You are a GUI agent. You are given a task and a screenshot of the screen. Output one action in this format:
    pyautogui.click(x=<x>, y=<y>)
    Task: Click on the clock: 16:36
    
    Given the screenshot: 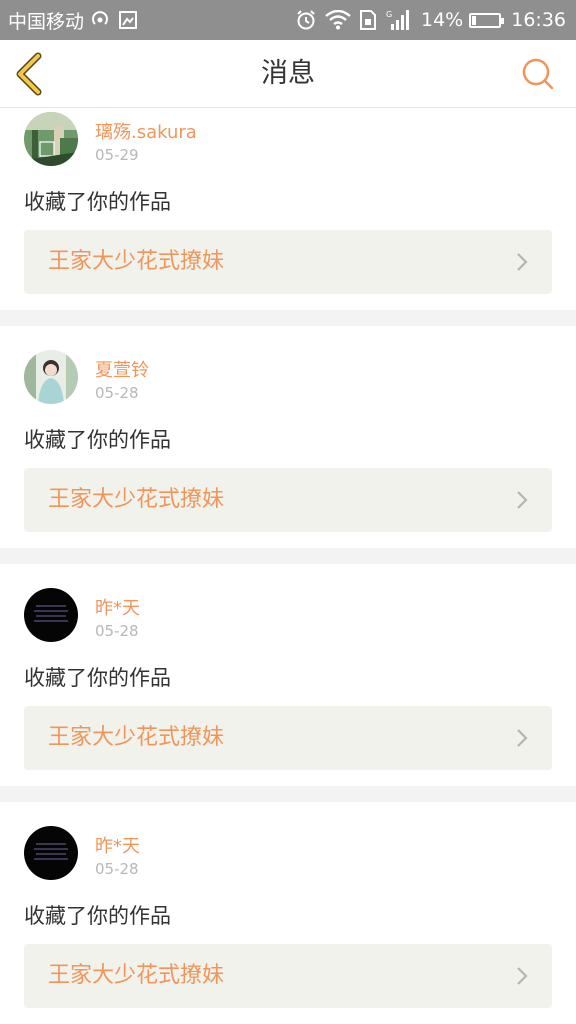 What is the action you would take?
    pyautogui.click(x=538, y=20)
    